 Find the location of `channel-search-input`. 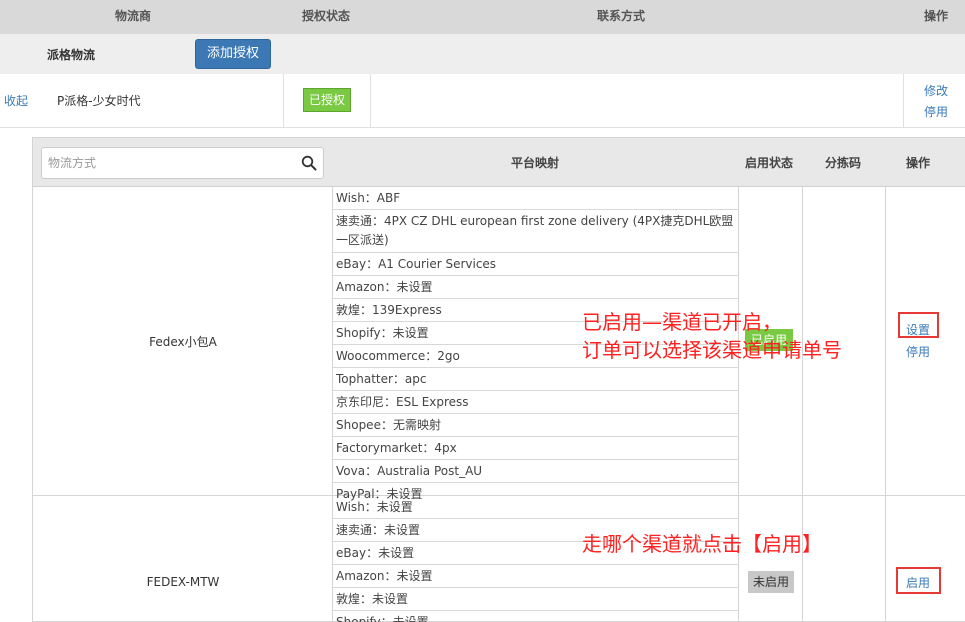

channel-search-input is located at coordinates (167, 163).